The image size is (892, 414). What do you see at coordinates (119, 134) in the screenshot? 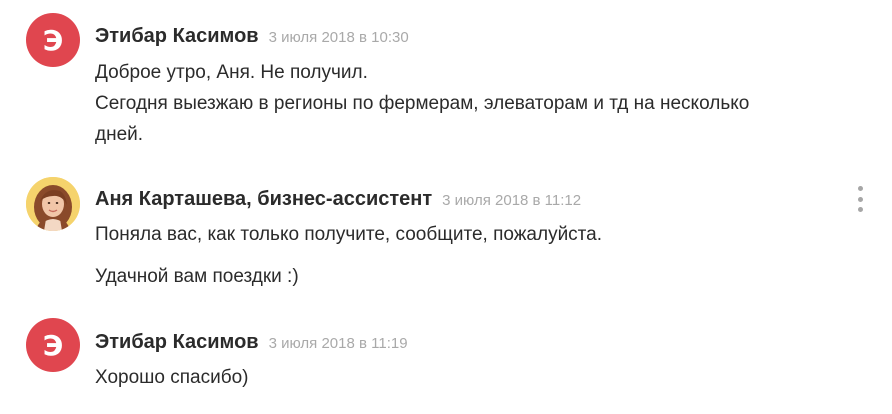
I see `message-text-line: дней.` at bounding box center [119, 134].